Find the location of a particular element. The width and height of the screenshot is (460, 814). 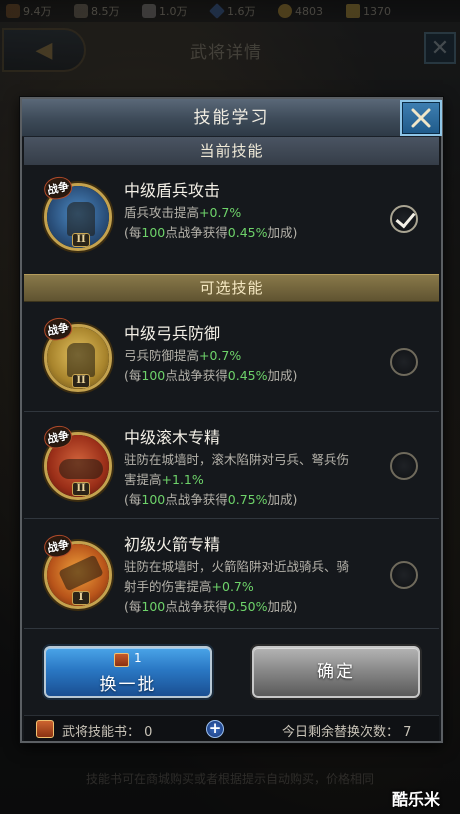

confirm-button: 确定 is located at coordinates (336, 672).